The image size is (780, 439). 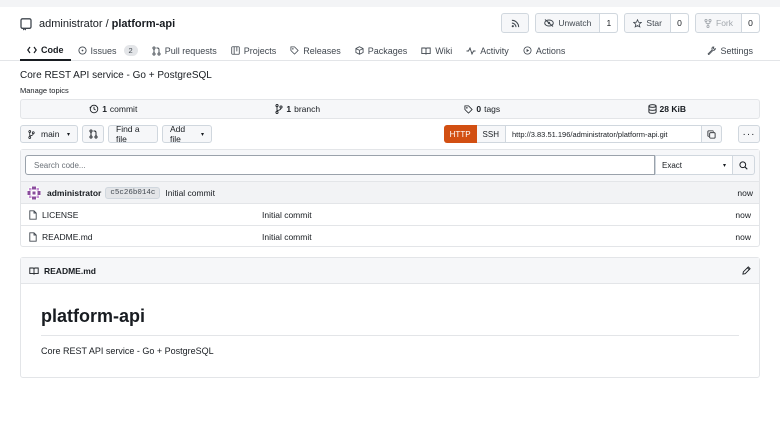 I want to click on fork-button-group: Fork 0, so click(x=727, y=23).